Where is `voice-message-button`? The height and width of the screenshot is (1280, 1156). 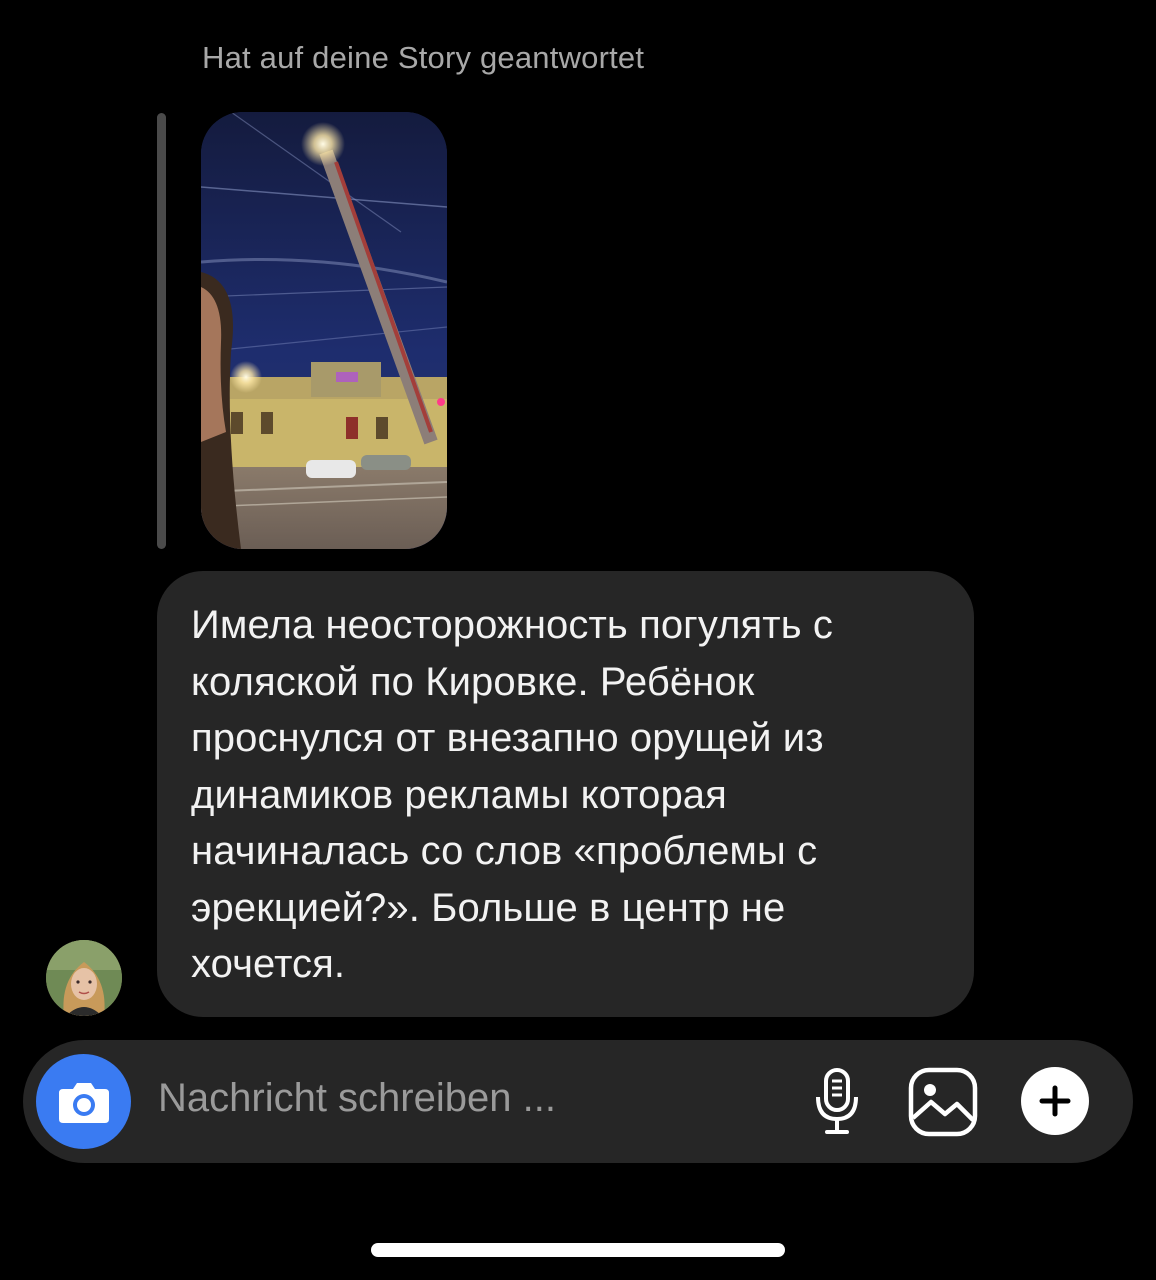
voice-message-button is located at coordinates (837, 1102).